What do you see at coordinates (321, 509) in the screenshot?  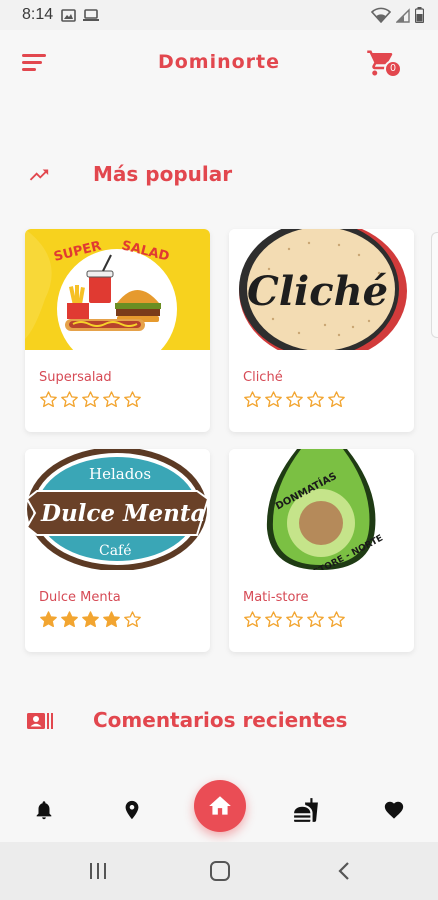 I see `mati-store-logo: DONMATÍAS STORE - NORTE` at bounding box center [321, 509].